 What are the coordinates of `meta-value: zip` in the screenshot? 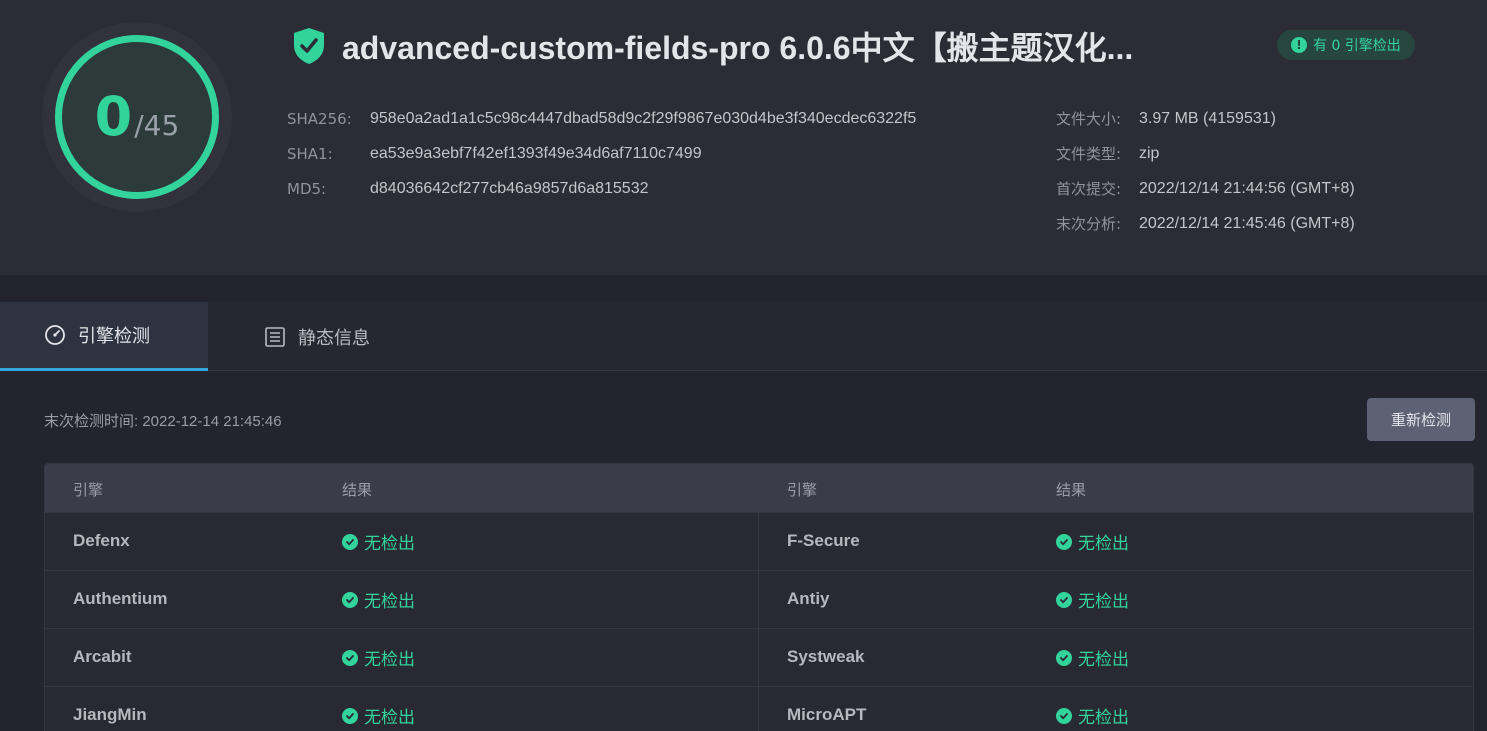 It's located at (1149, 153).